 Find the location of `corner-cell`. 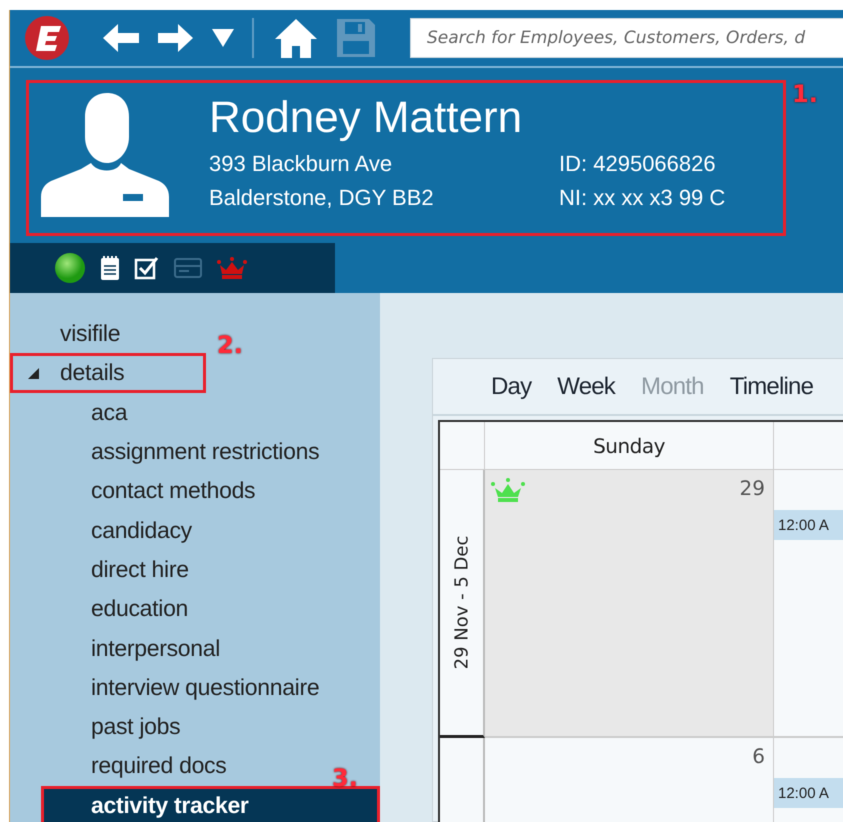

corner-cell is located at coordinates (462, 446).